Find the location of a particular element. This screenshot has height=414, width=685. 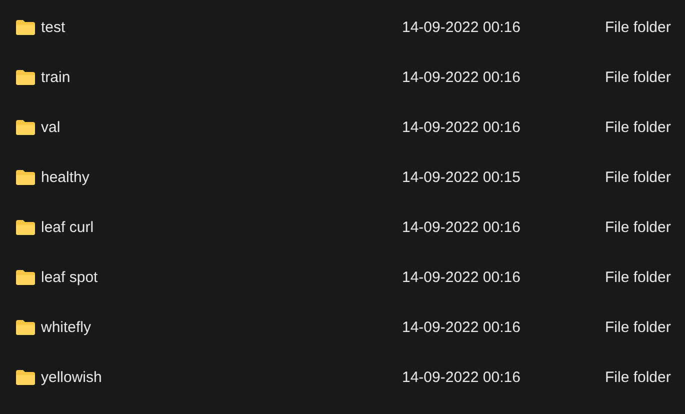

file-name: leaf curl is located at coordinates (67, 227).